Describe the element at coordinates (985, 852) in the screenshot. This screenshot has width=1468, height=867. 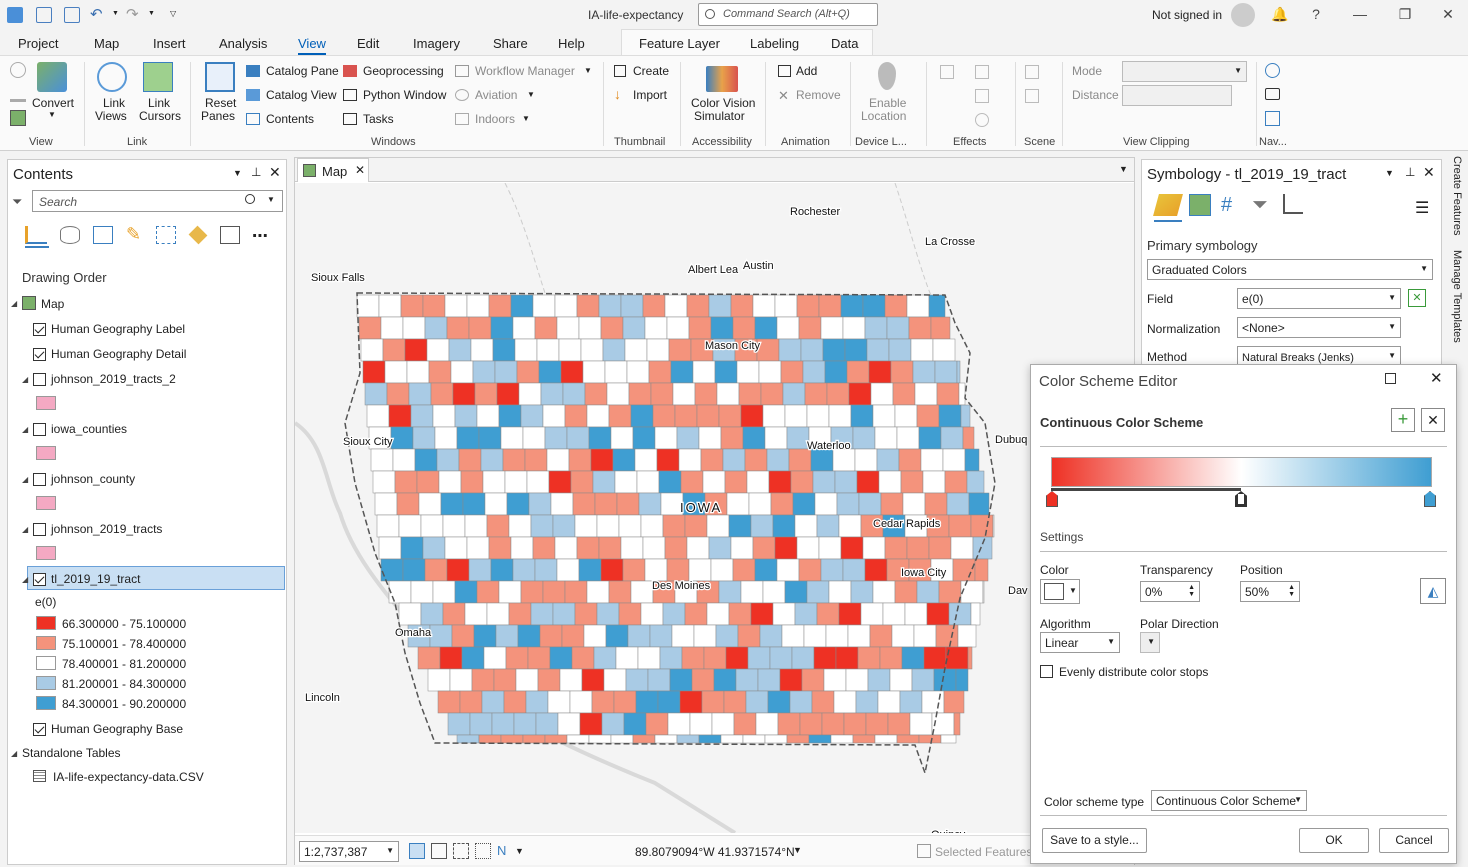
I see `selected-features-count: Selected Features:` at that location.